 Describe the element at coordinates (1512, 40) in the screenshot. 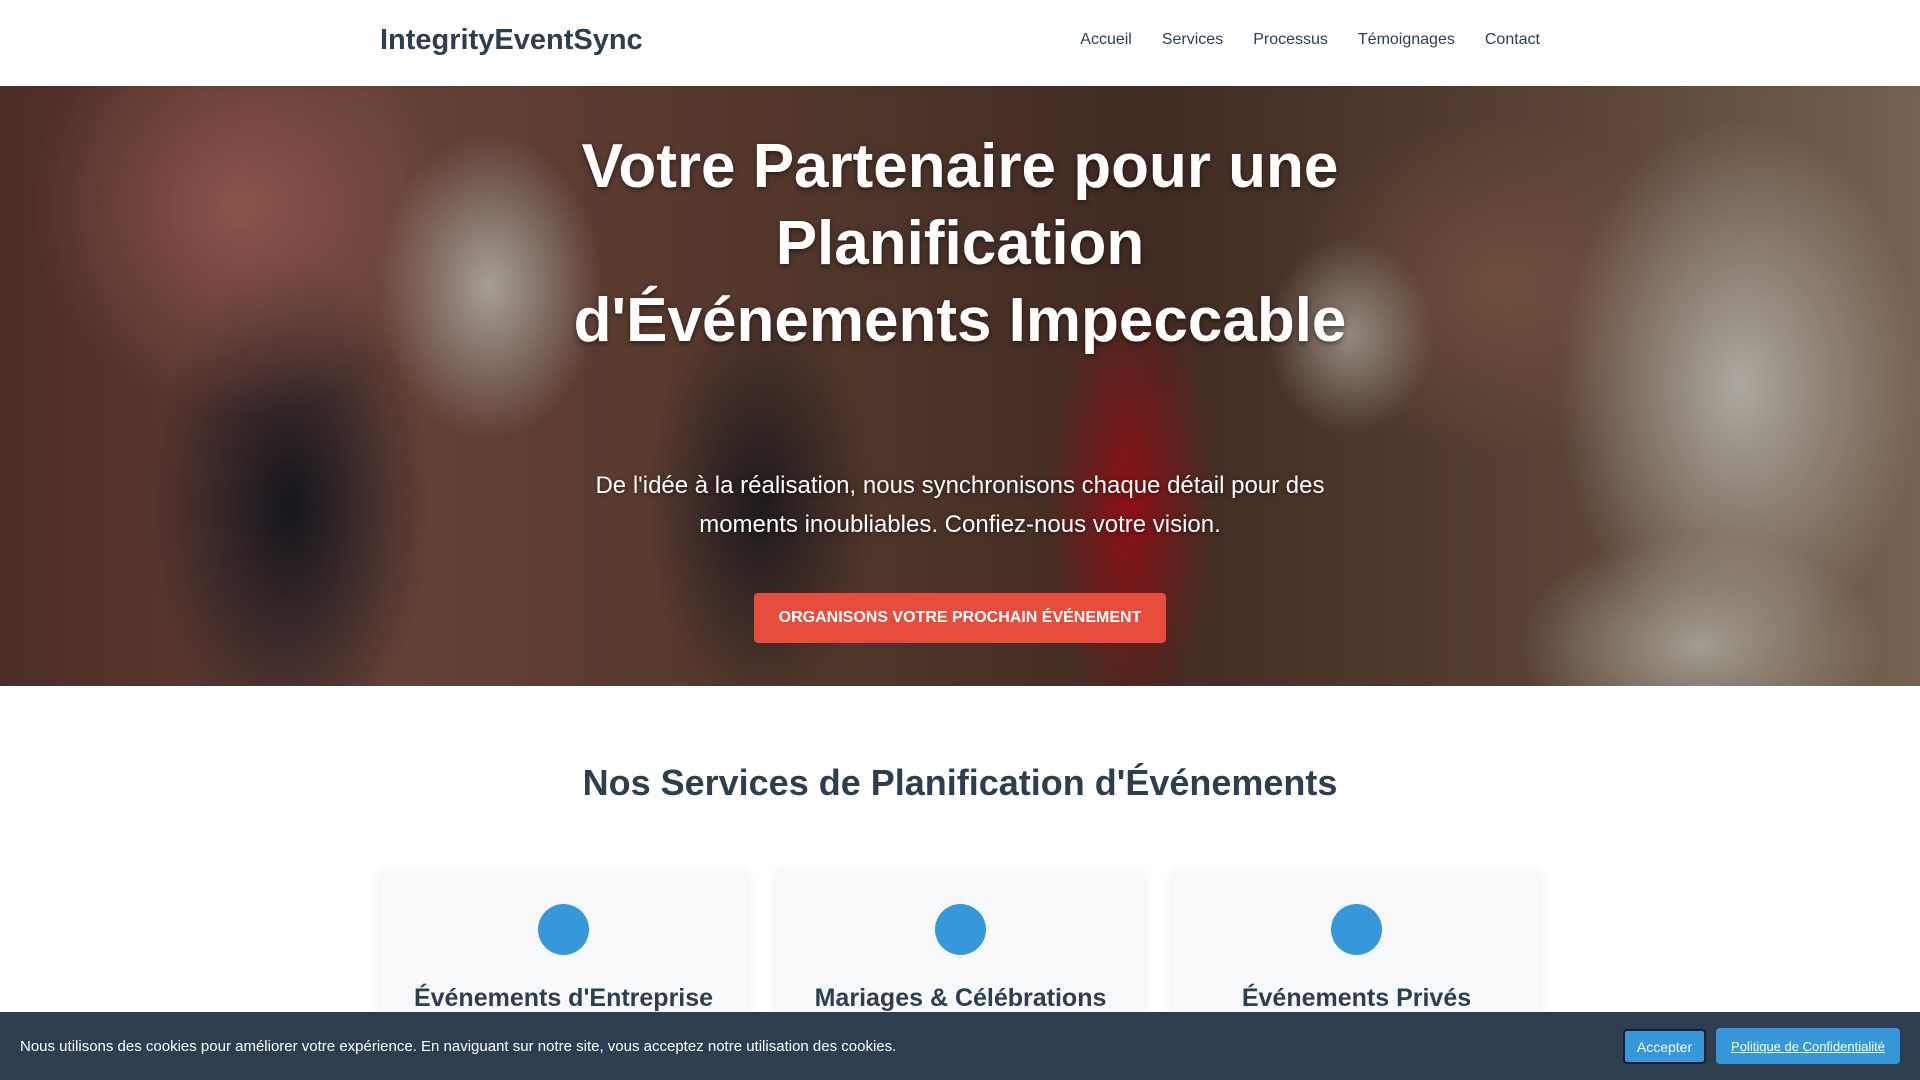

I see `nav-link-contact: Contact` at that location.